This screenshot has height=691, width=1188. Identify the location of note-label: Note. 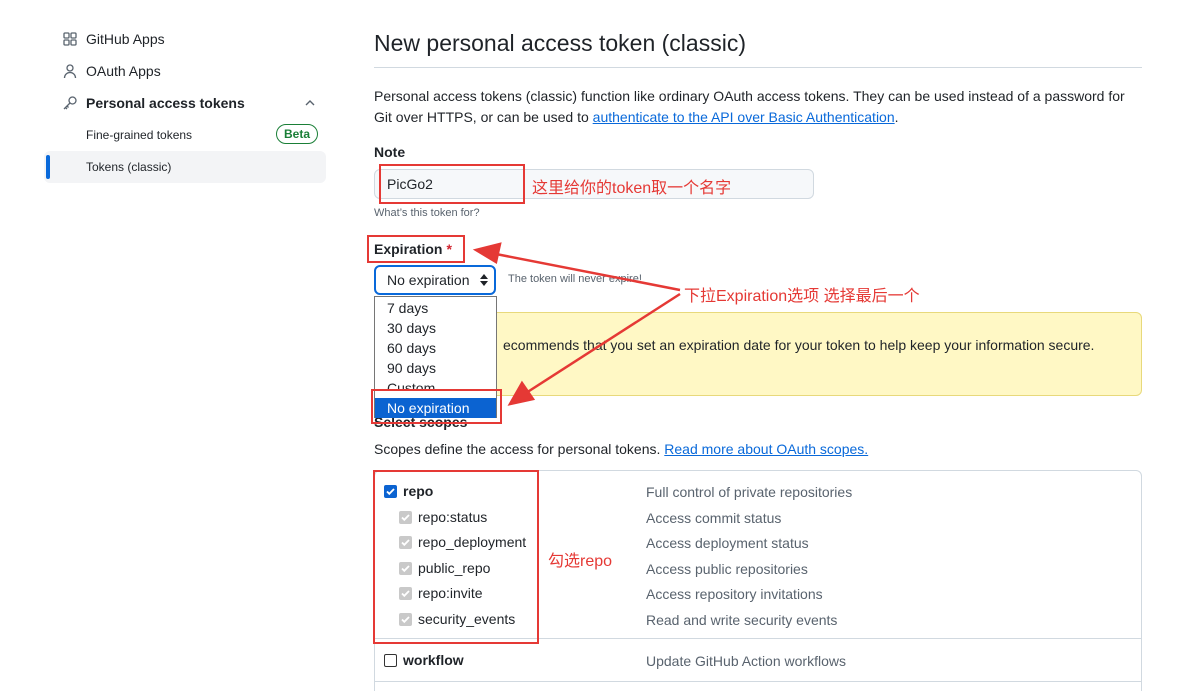
(390, 152).